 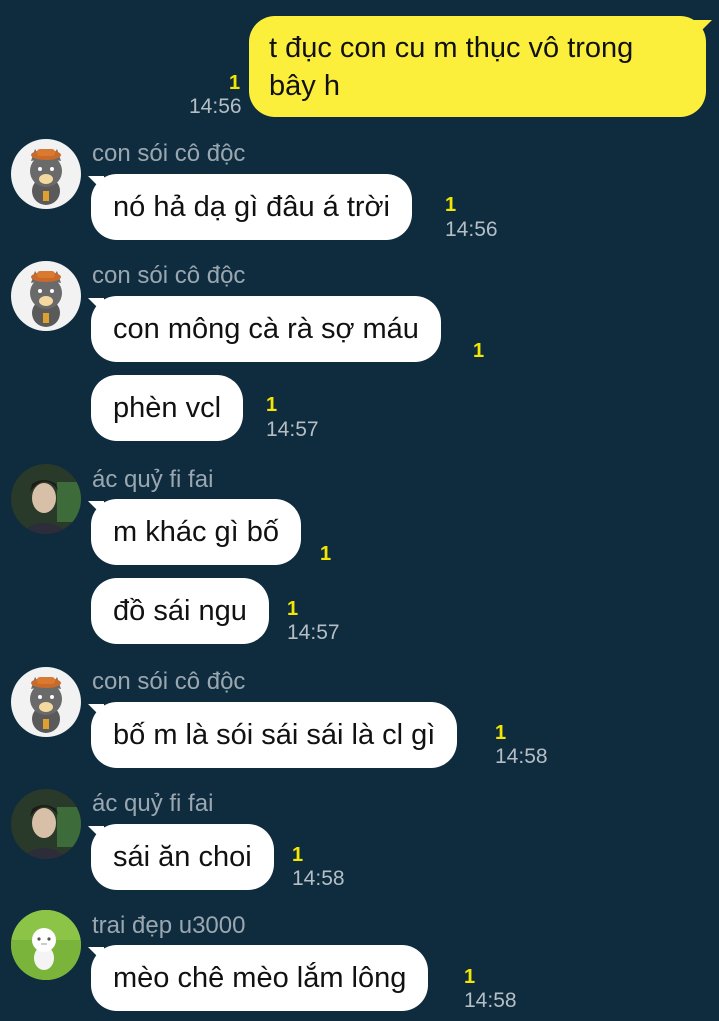 I want to click on message-text: nó hả dạ gì đâu á trời, so click(x=251, y=207).